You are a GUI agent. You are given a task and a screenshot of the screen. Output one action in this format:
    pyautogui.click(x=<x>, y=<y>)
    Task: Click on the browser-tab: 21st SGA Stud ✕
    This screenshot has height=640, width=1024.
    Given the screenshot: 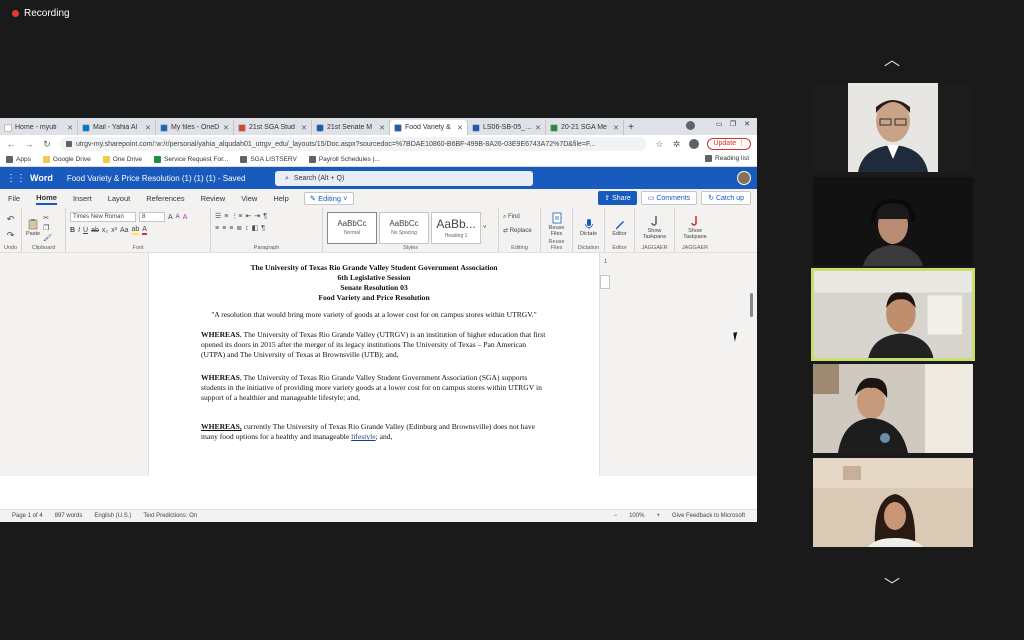 What is the action you would take?
    pyautogui.click(x=273, y=127)
    